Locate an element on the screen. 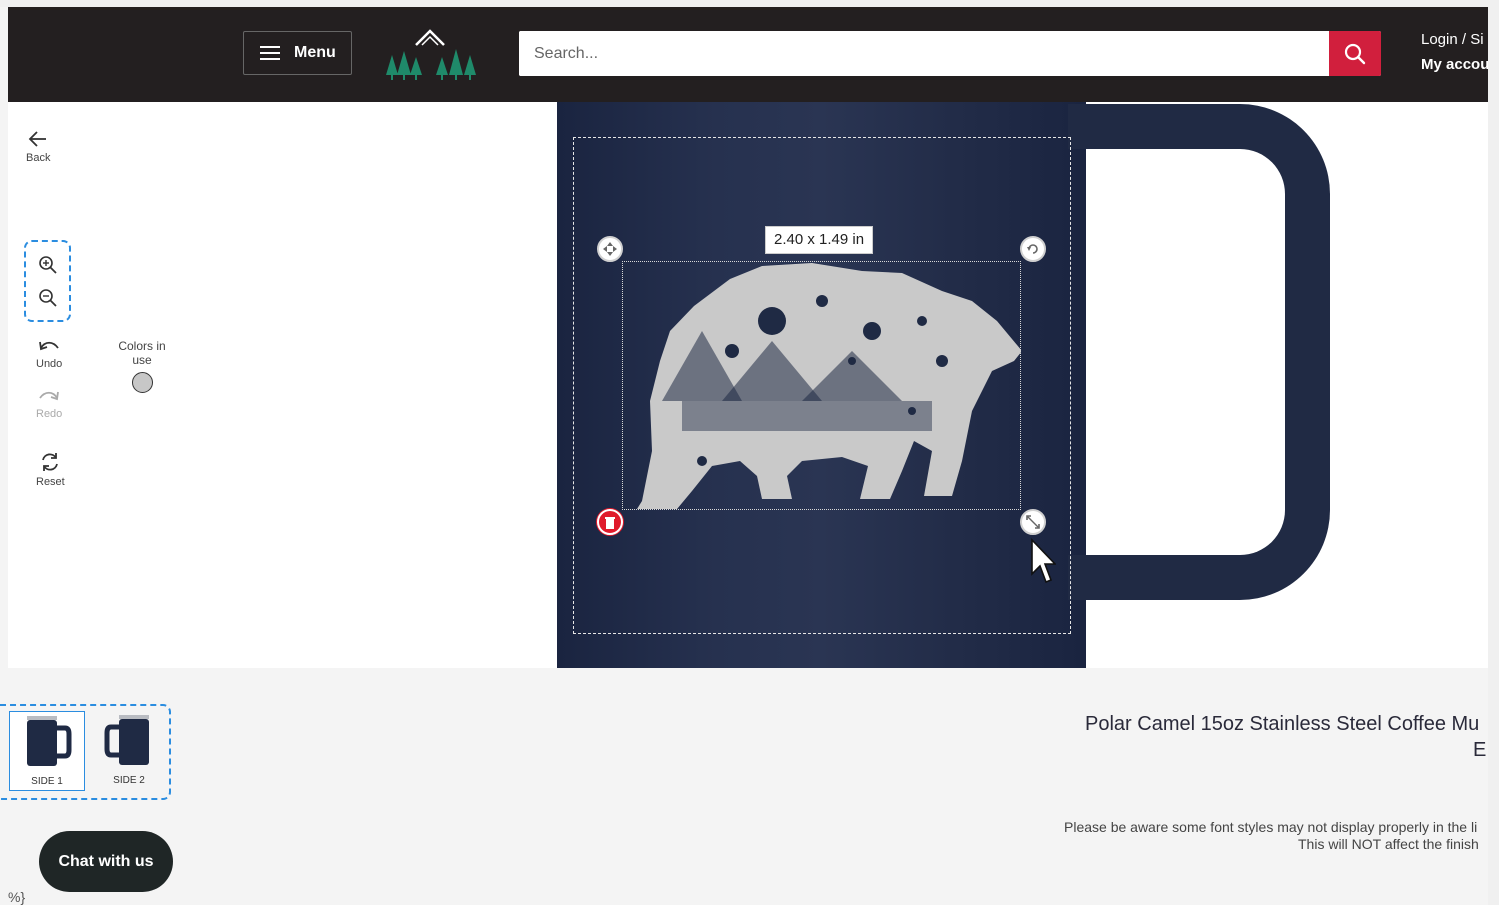 Image resolution: width=1499 pixels, height=905 pixels. color-swatch is located at coordinates (142, 382).